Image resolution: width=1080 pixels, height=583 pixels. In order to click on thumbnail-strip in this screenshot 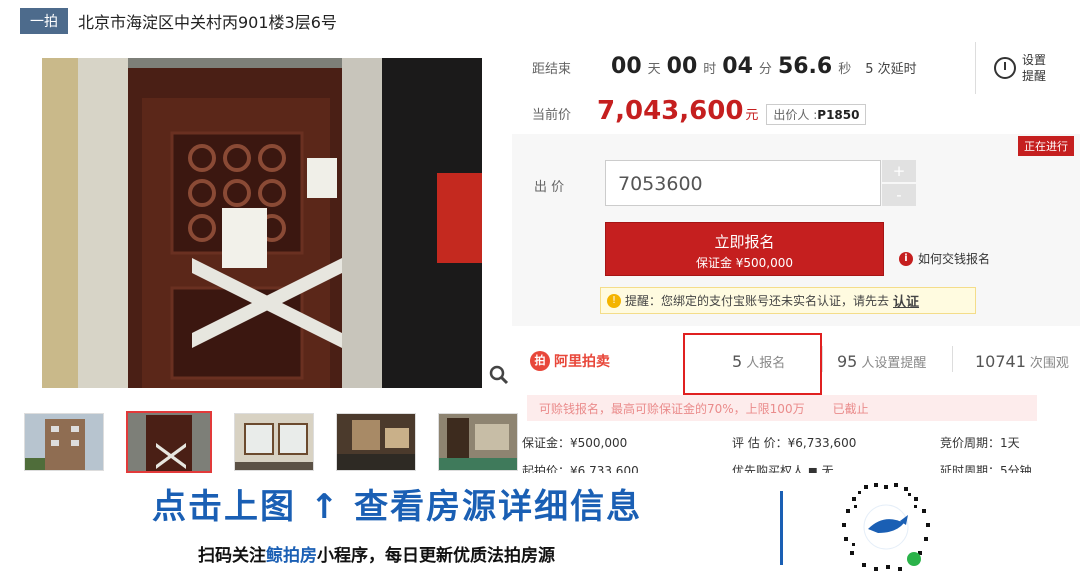, I will do `click(271, 442)`.